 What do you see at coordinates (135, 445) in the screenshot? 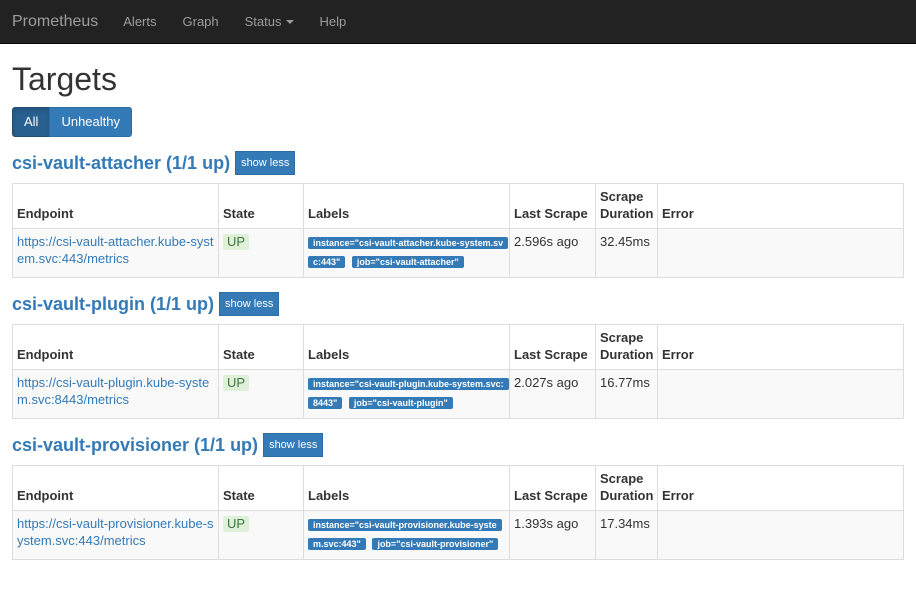
I see `job-title-link: csi-vault-provisioner (1/1 up)` at bounding box center [135, 445].